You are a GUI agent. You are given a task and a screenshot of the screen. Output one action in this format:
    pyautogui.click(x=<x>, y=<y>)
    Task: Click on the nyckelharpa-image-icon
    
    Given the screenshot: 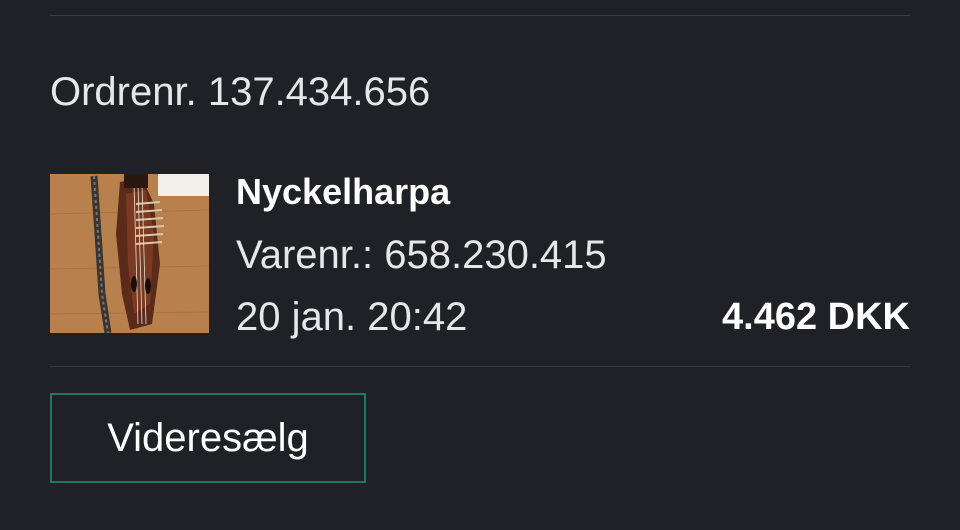 What is the action you would take?
    pyautogui.click(x=129, y=253)
    